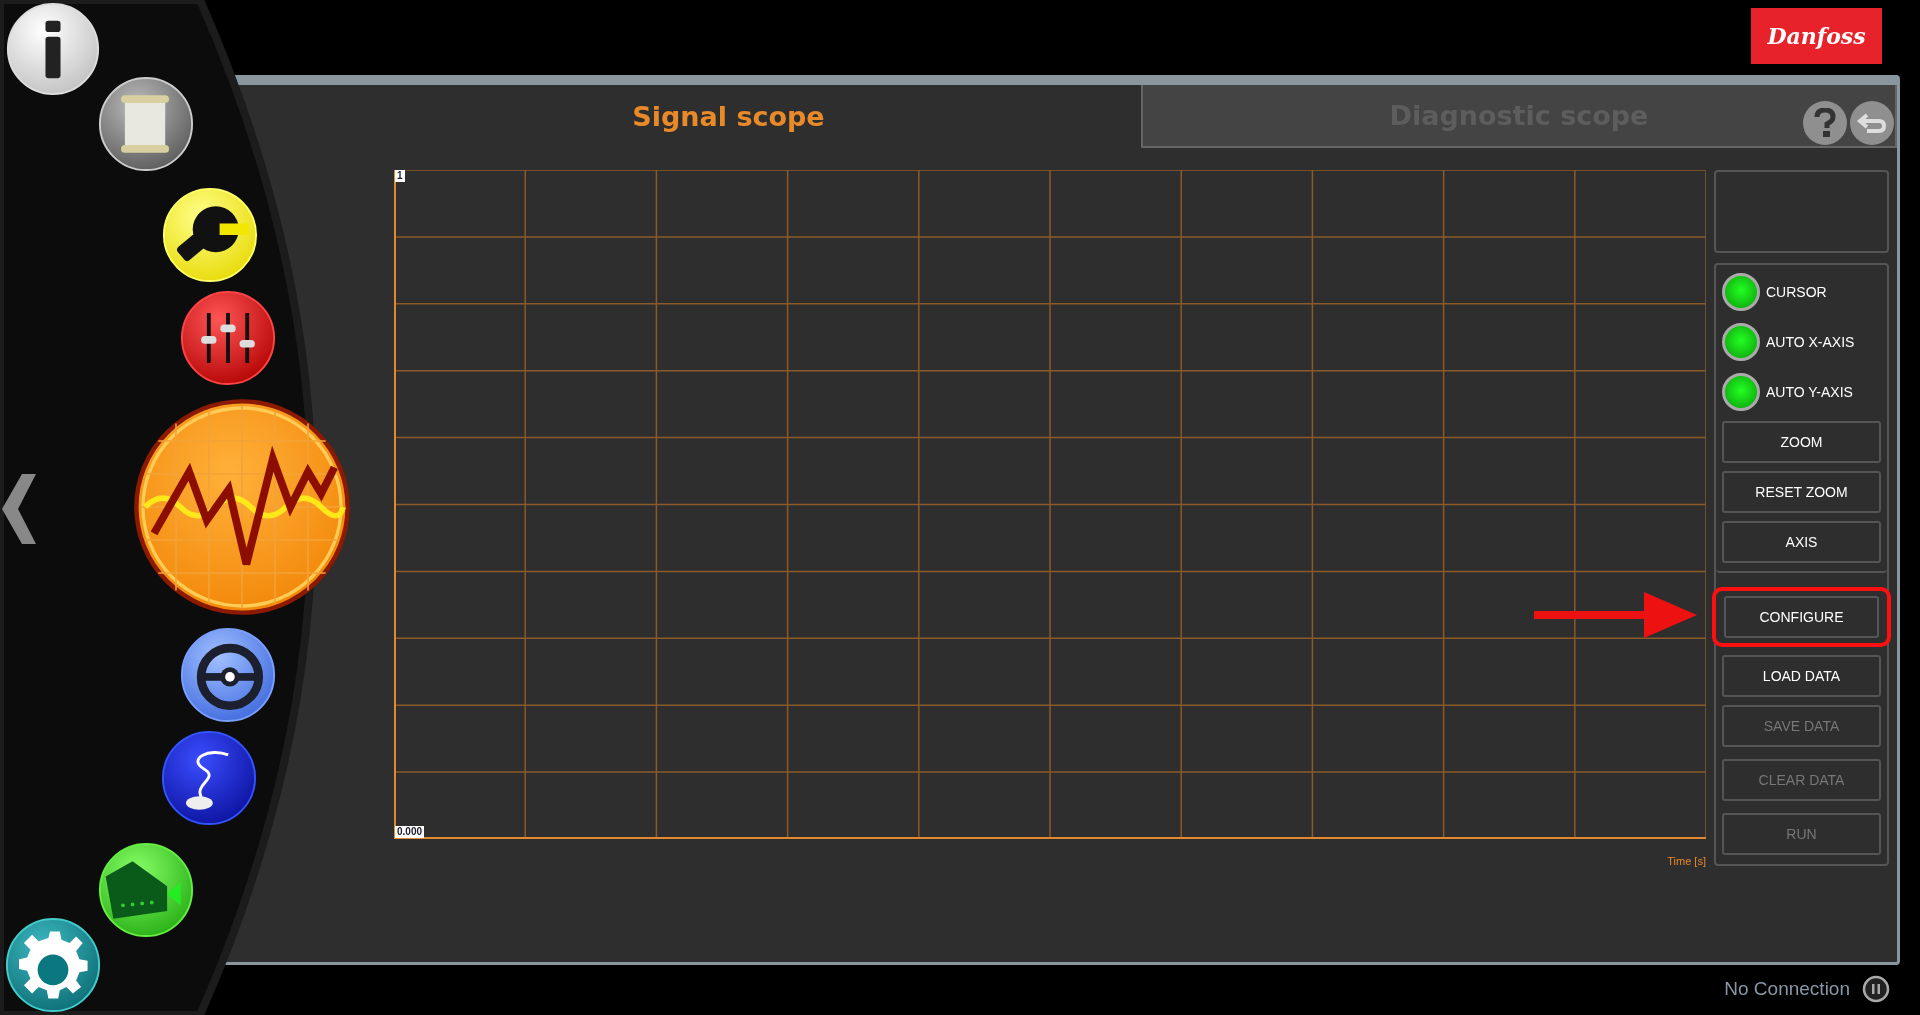 The height and width of the screenshot is (1015, 1920). Describe the element at coordinates (1801, 542) in the screenshot. I see `view-button: AXIS` at that location.